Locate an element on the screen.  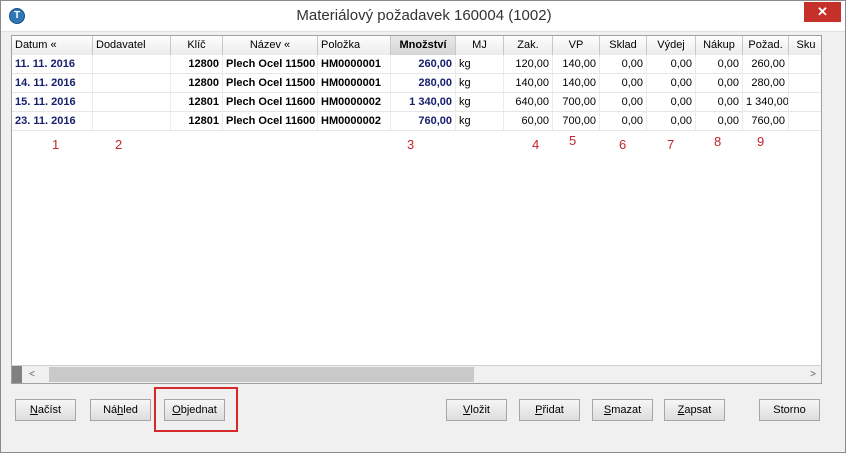
cell-pozad: 1 340,00 is located at coordinates (766, 102).